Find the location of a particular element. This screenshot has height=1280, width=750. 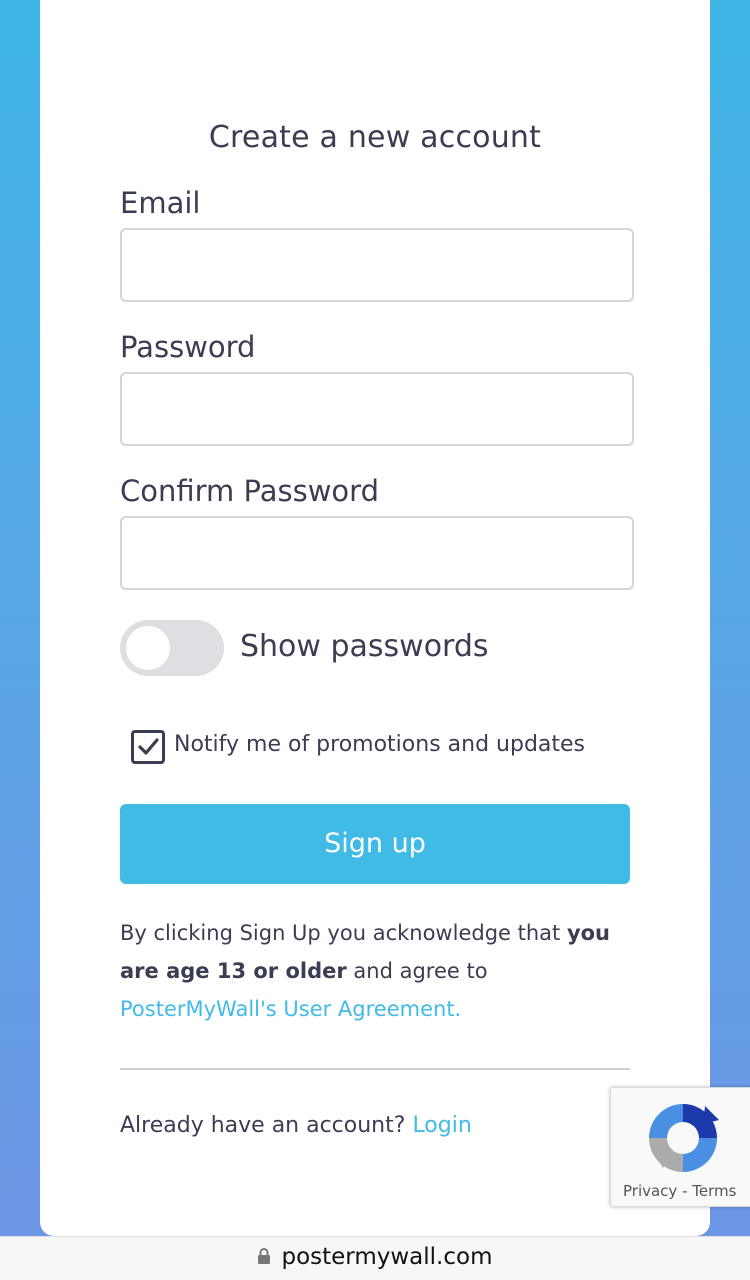

password-label: Password is located at coordinates (188, 347).